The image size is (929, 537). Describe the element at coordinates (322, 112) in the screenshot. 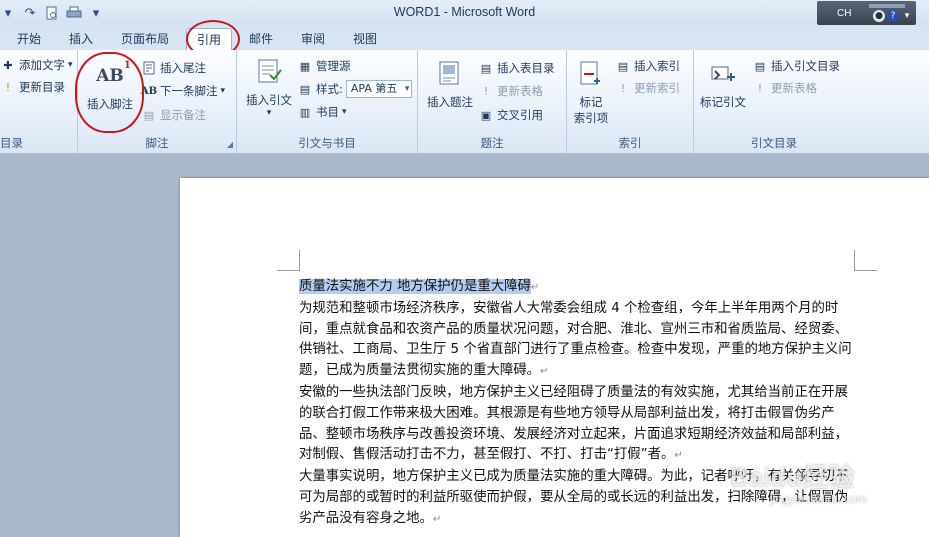

I see `bibliography-button: ▥ 书目 ▾` at that location.